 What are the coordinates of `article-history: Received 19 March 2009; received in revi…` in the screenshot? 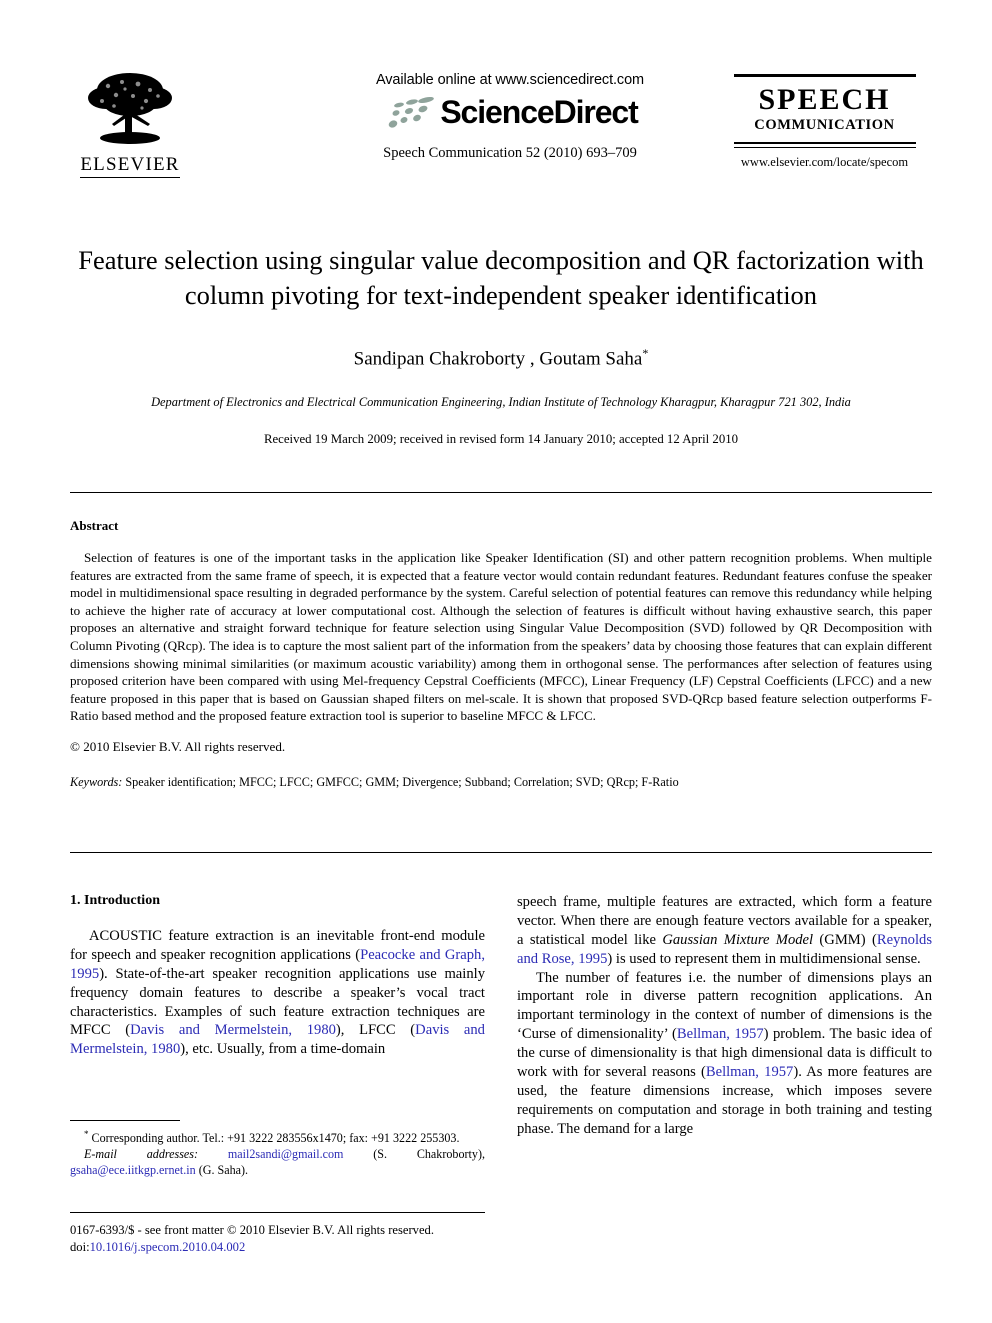 It's located at (501, 438).